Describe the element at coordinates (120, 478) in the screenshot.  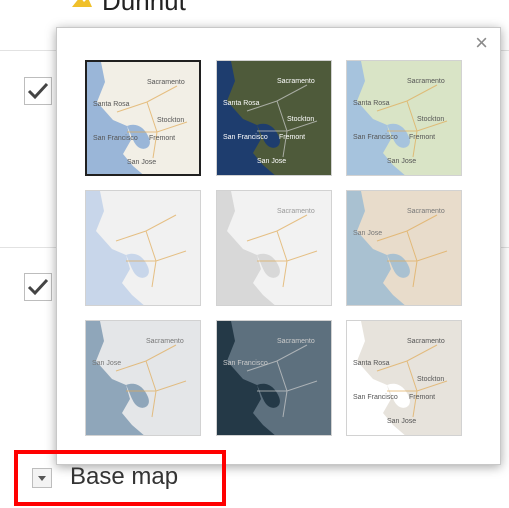
I see `highlight-box` at that location.